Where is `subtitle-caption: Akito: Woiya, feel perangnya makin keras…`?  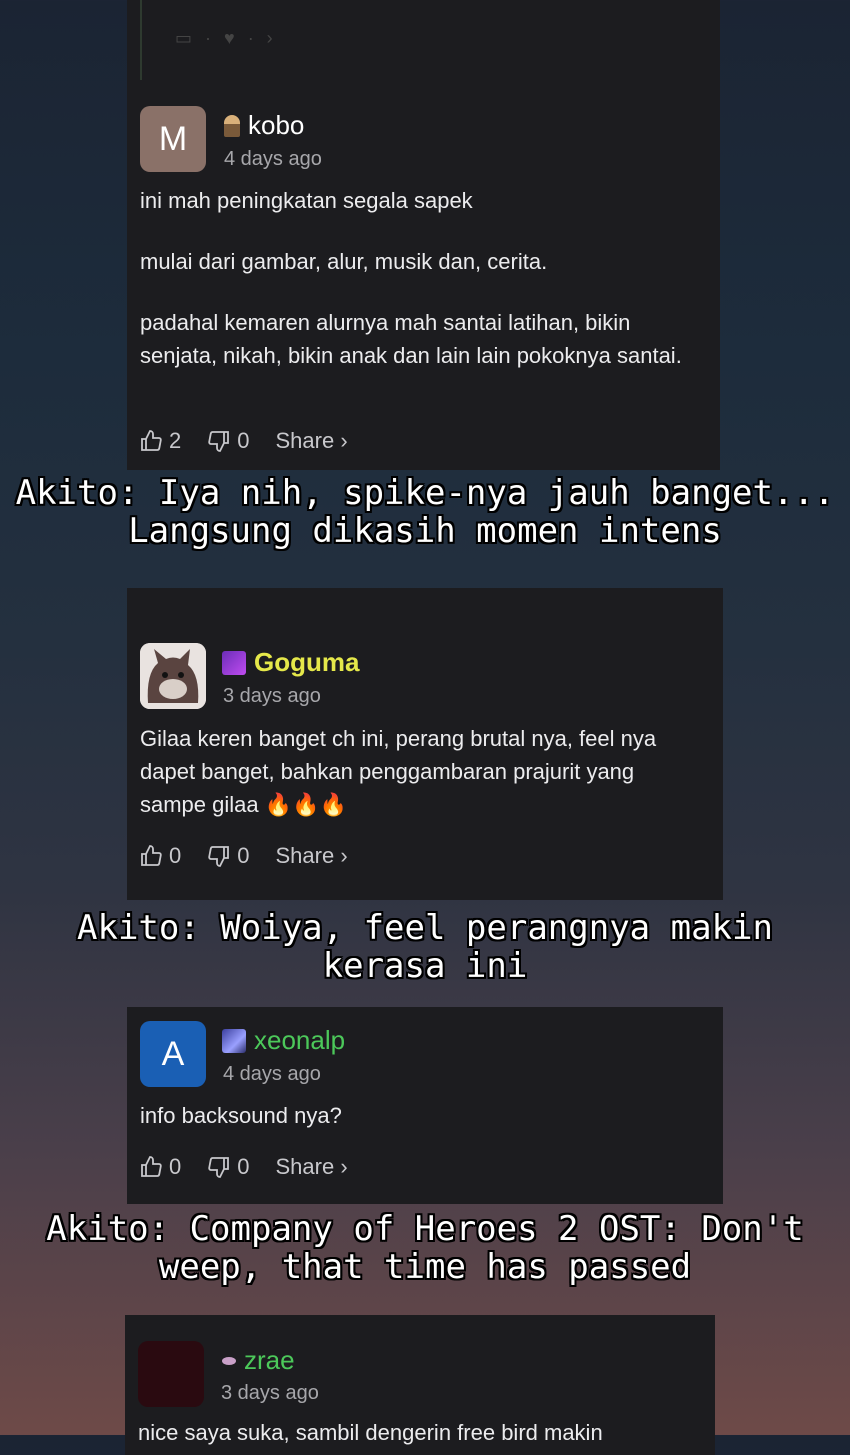
subtitle-caption: Akito: Woiya, feel perangnya makin keras… is located at coordinates (425, 947).